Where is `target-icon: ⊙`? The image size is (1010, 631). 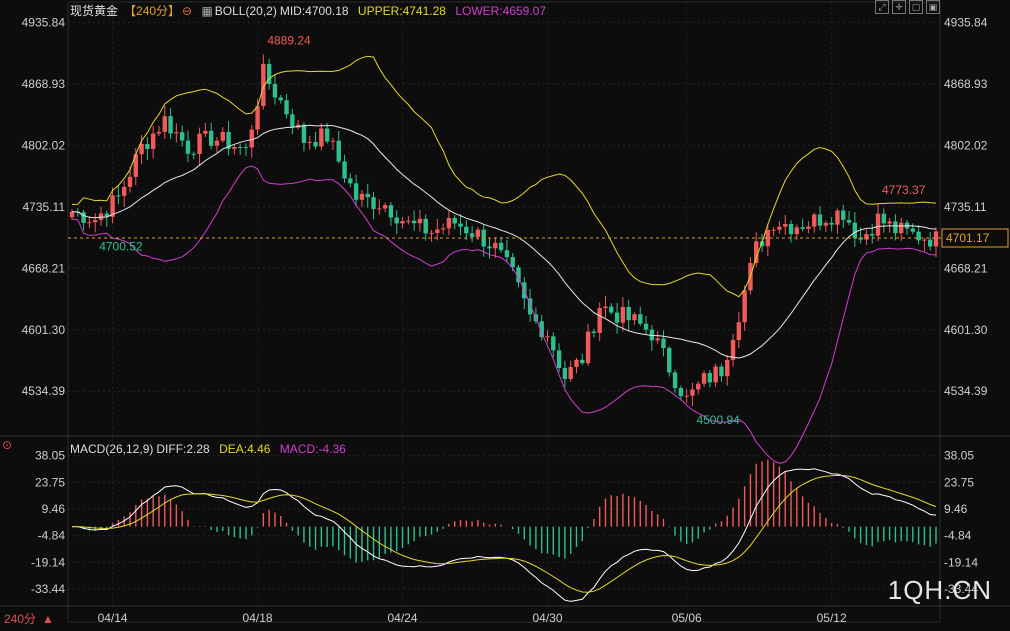
target-icon: ⊙ is located at coordinates (10, 445).